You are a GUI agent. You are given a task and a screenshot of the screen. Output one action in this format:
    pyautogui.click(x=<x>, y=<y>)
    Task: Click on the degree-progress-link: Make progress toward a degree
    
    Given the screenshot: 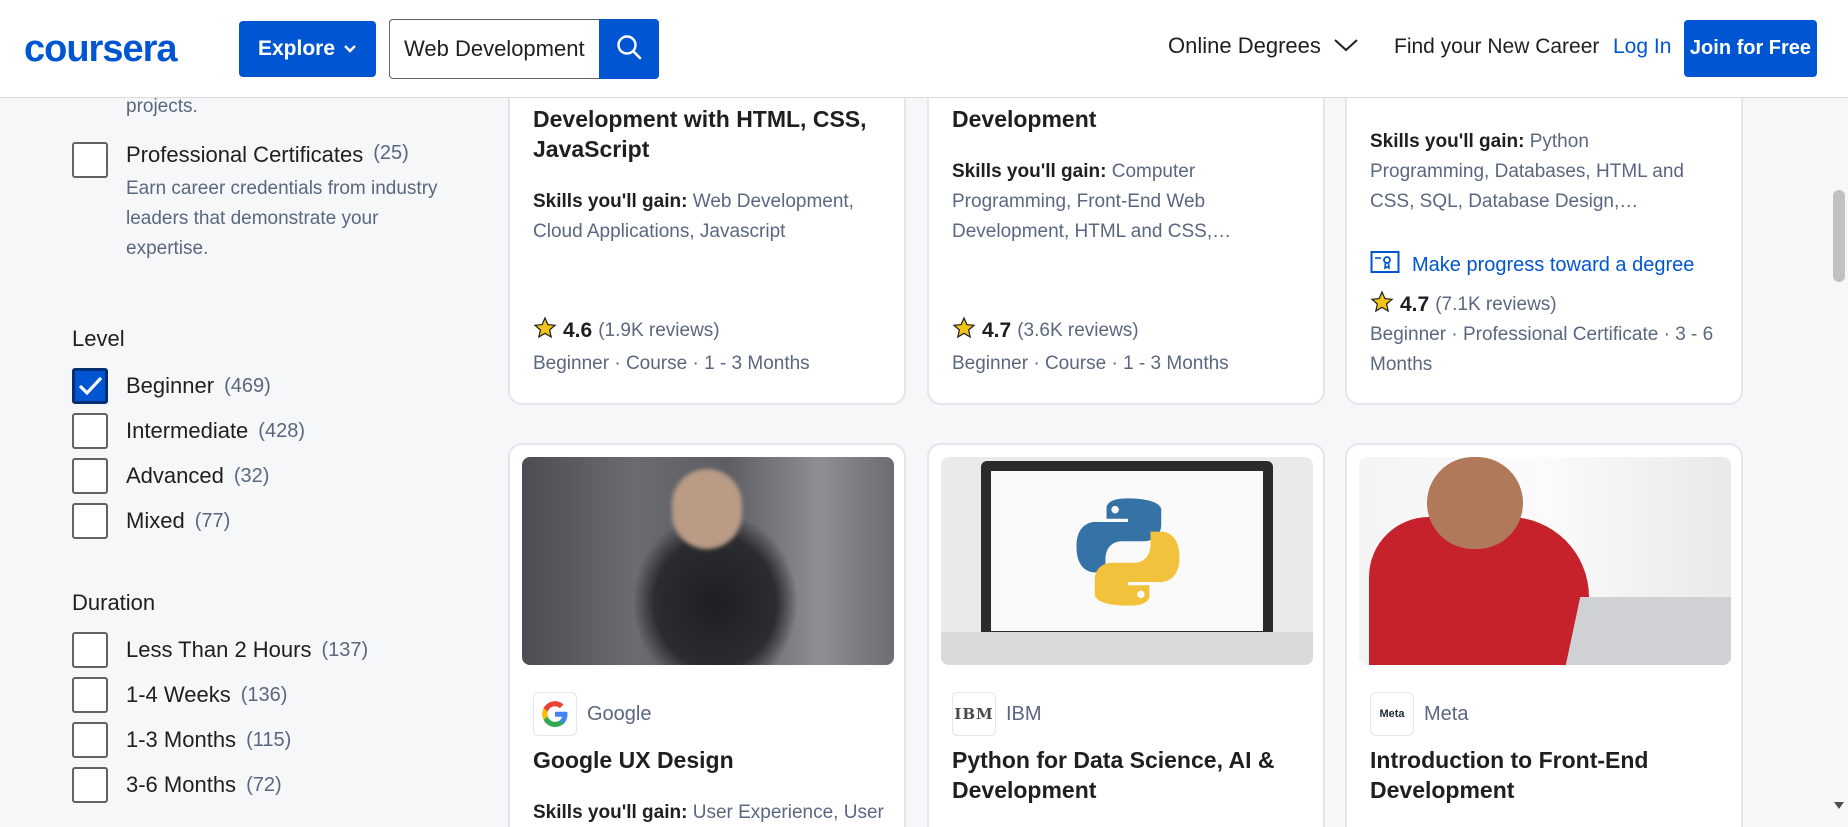 What is the action you would take?
    pyautogui.click(x=1532, y=265)
    